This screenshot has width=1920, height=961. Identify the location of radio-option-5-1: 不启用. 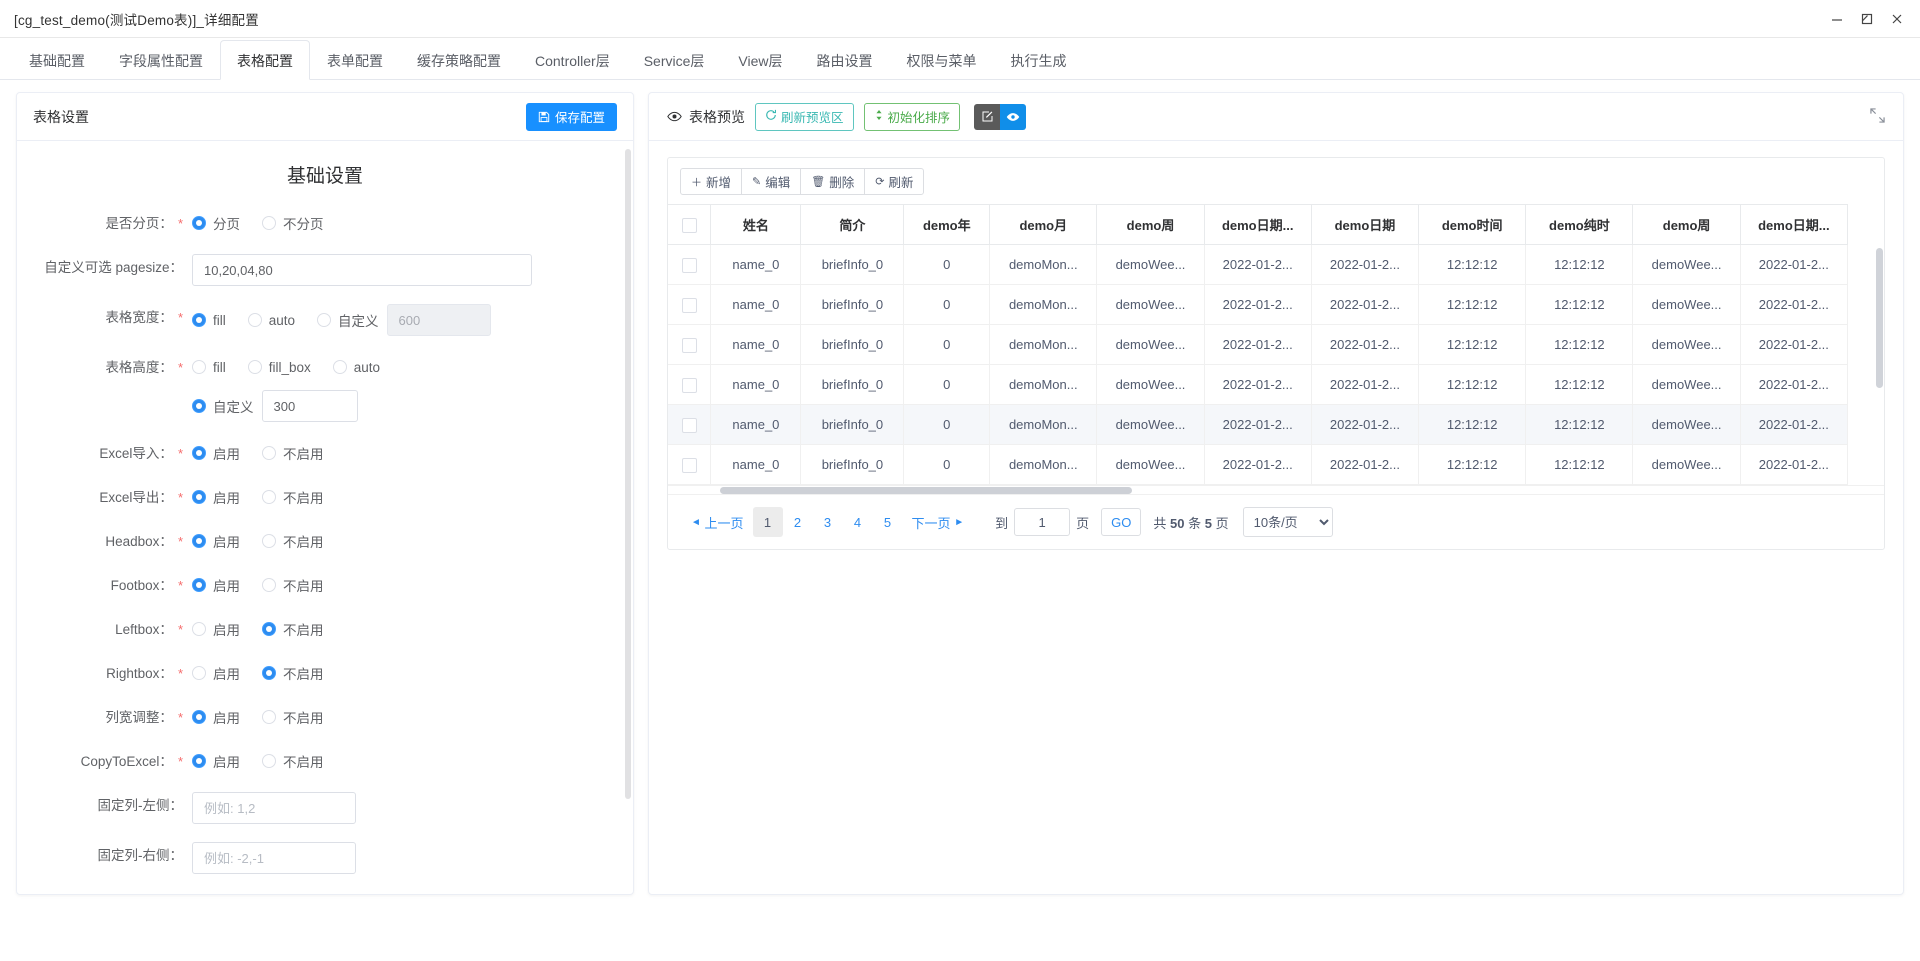
(293, 497).